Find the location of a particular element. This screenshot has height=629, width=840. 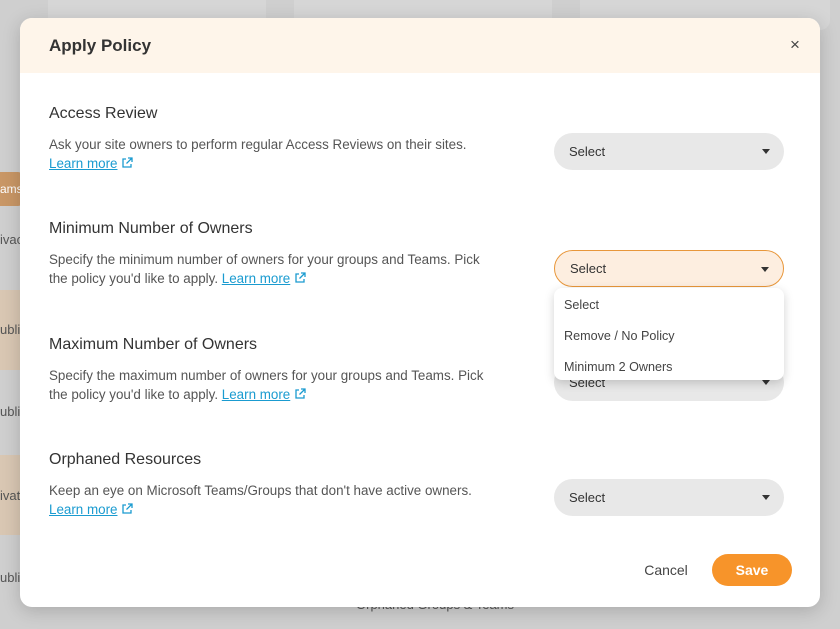

orphaned-resources-select: Select is located at coordinates (669, 497).